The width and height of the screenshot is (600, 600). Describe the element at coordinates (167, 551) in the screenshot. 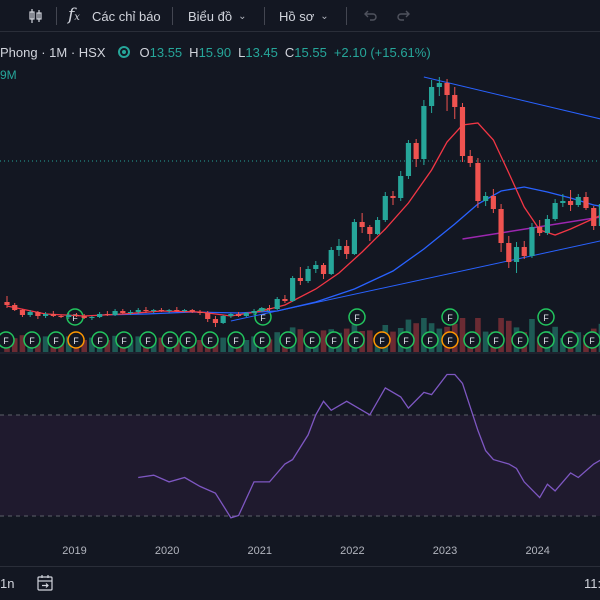

I see `year-tick-label: 2020` at that location.